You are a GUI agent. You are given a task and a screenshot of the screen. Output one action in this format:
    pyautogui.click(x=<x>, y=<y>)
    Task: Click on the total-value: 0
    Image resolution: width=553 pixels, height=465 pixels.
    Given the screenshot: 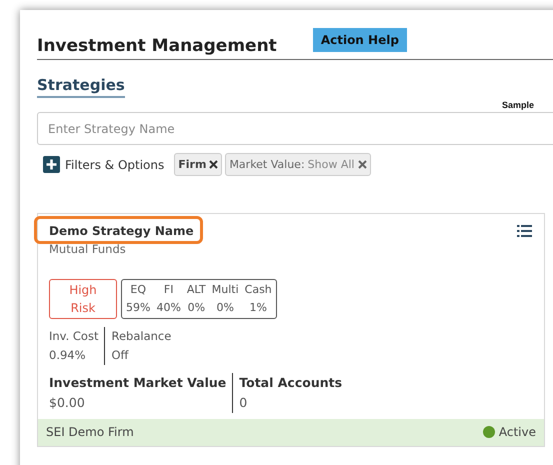 What is the action you would take?
    pyautogui.click(x=243, y=403)
    